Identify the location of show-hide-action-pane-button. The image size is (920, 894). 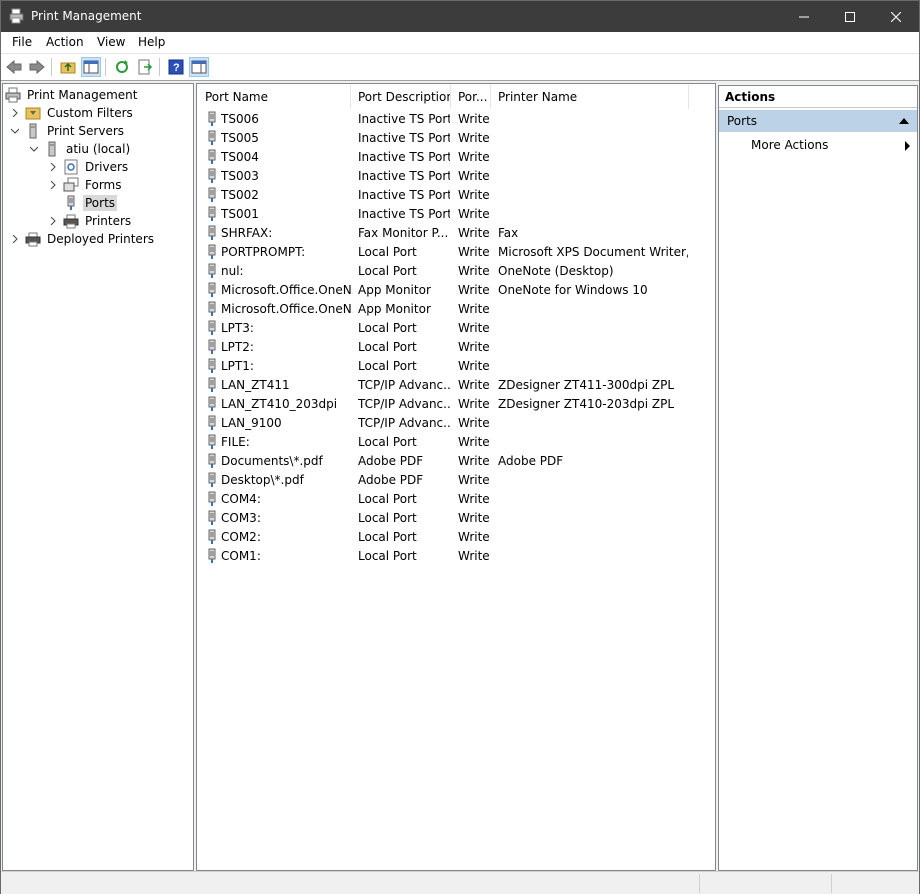
(199, 67).